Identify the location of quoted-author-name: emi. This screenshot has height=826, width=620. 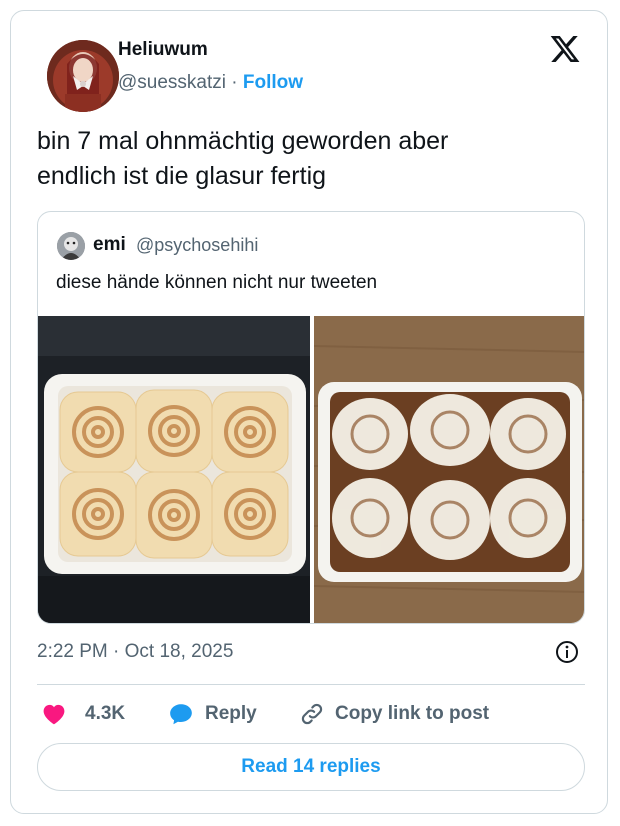
(109, 245).